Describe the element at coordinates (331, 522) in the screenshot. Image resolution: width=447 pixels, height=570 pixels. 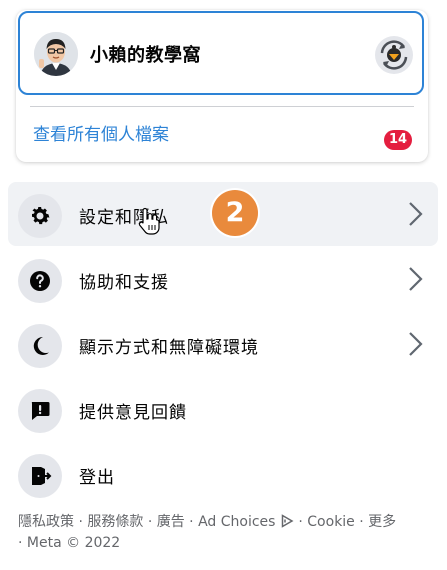
I see `footer-link-cookie: Cookie` at that location.